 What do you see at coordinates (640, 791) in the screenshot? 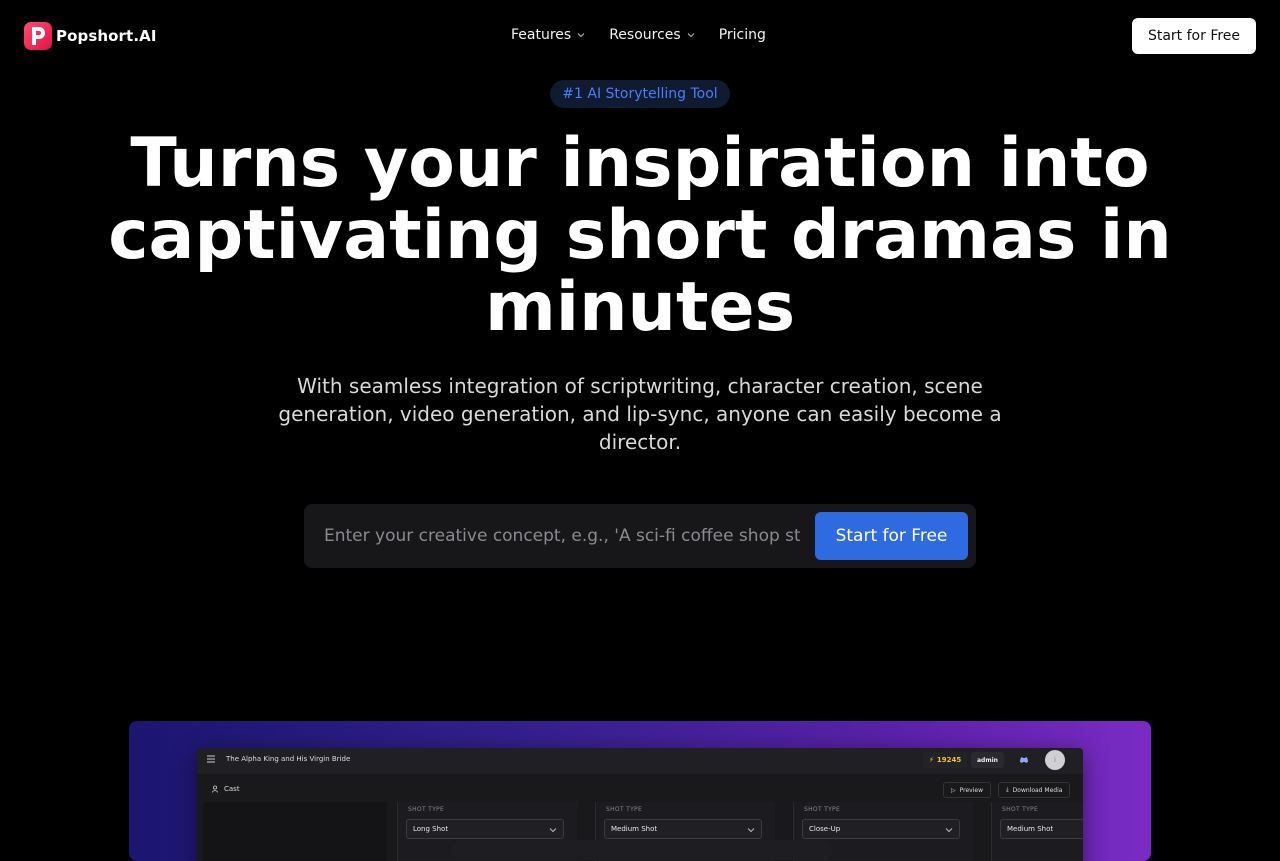
I see `editor-toolbar: Cast ▷ Preview ⤓ Download Media` at bounding box center [640, 791].